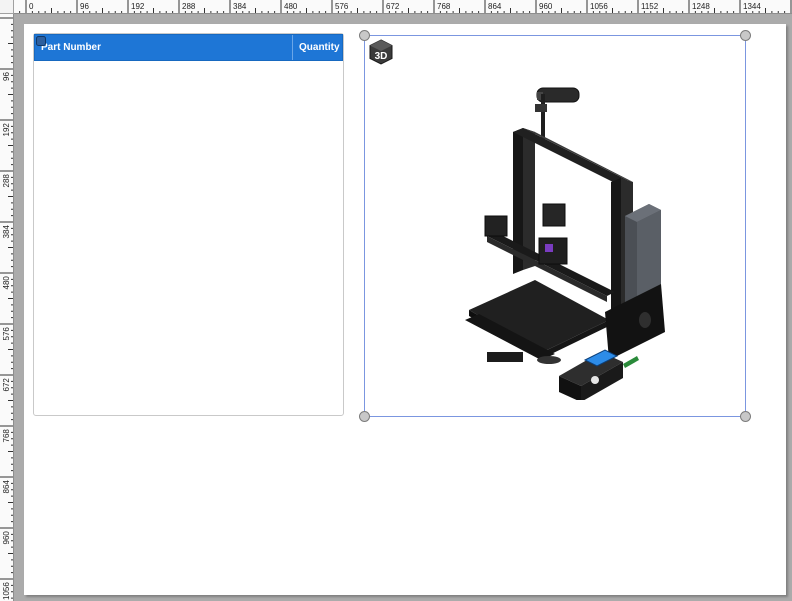 This screenshot has width=792, height=601. Describe the element at coordinates (364, 416) in the screenshot. I see `resize-handle-bottom-left` at that location.